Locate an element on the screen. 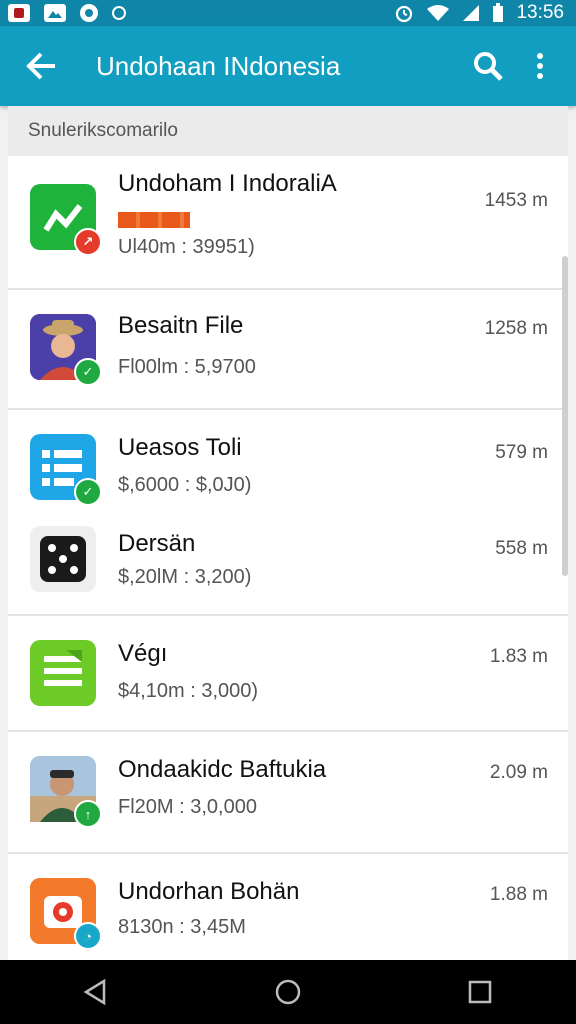 The width and height of the screenshot is (576, 1024). navigation-bar is located at coordinates (288, 992).